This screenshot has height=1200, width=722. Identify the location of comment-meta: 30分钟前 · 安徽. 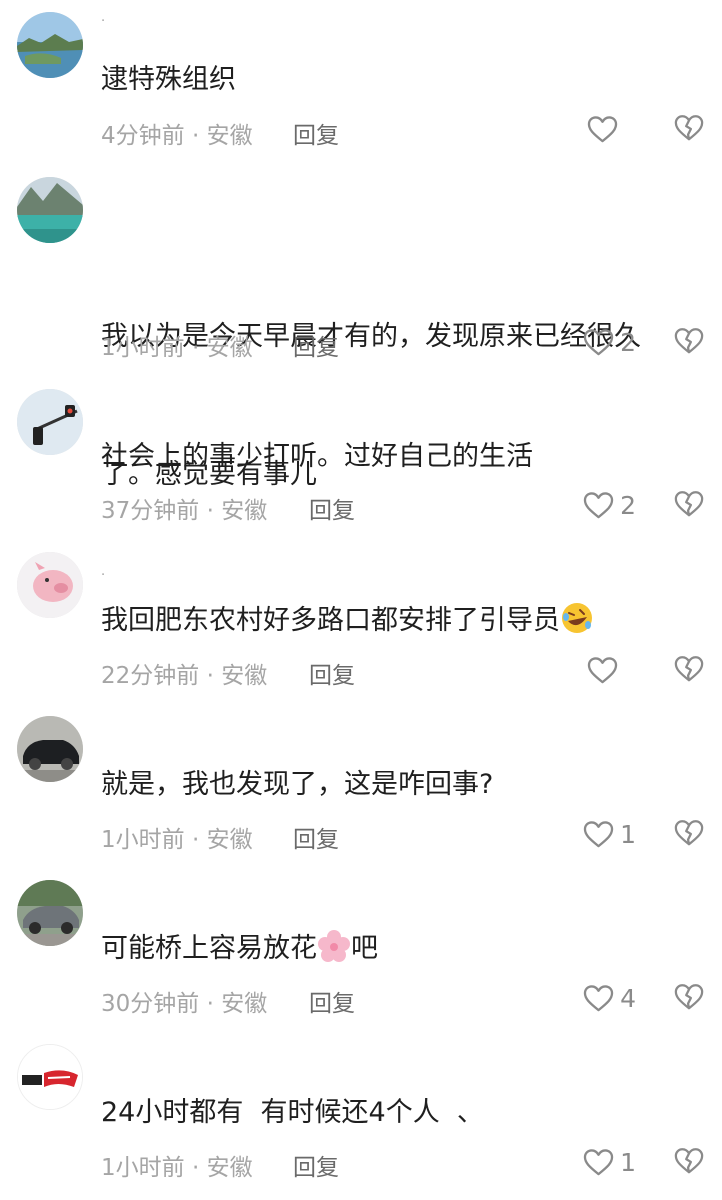
(184, 1001).